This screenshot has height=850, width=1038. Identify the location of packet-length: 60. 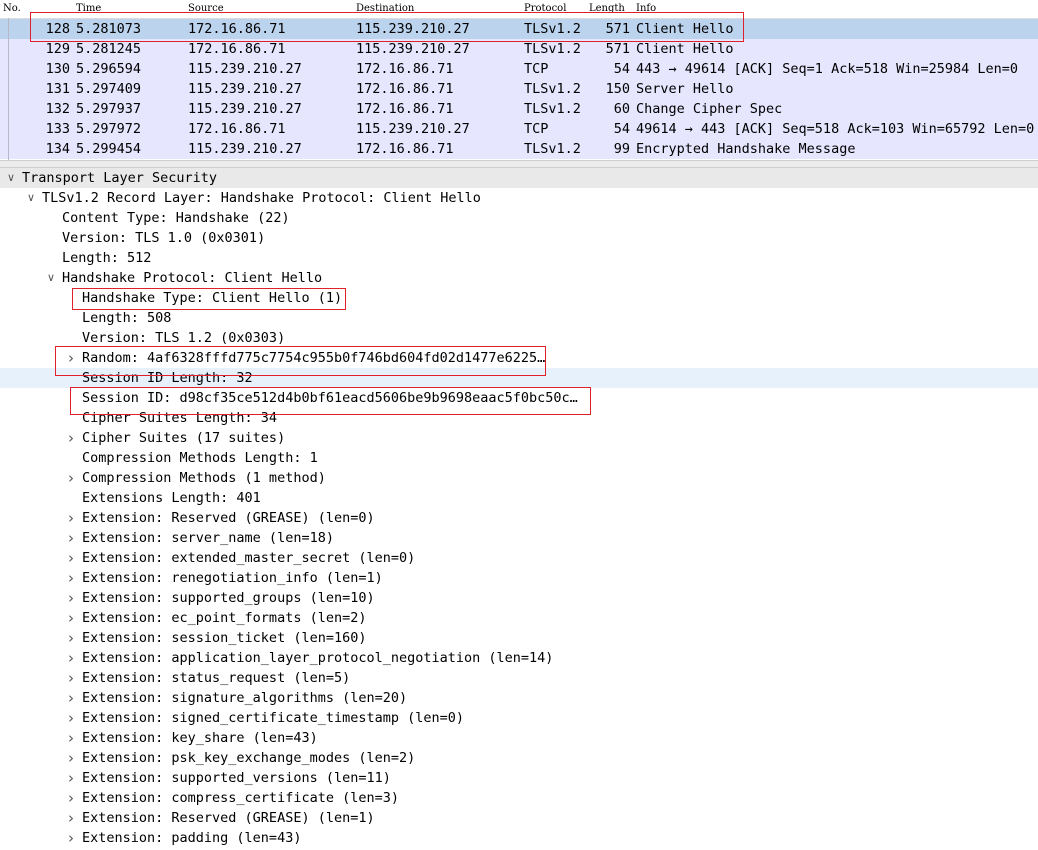
(621, 109).